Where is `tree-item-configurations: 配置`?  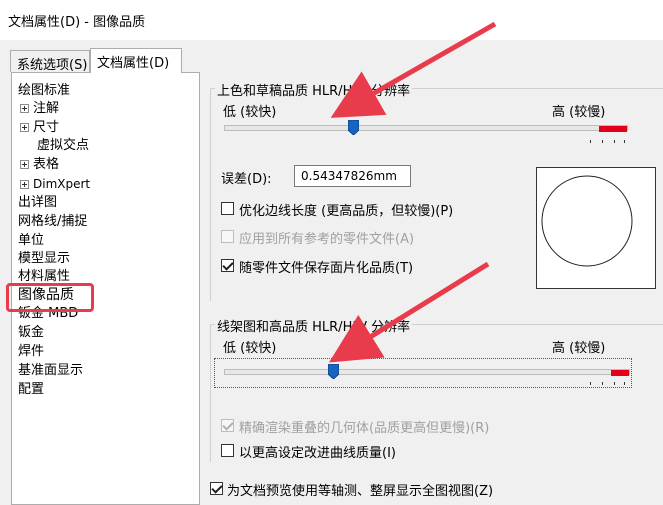
tree-item-configurations: 配置 is located at coordinates (31, 390).